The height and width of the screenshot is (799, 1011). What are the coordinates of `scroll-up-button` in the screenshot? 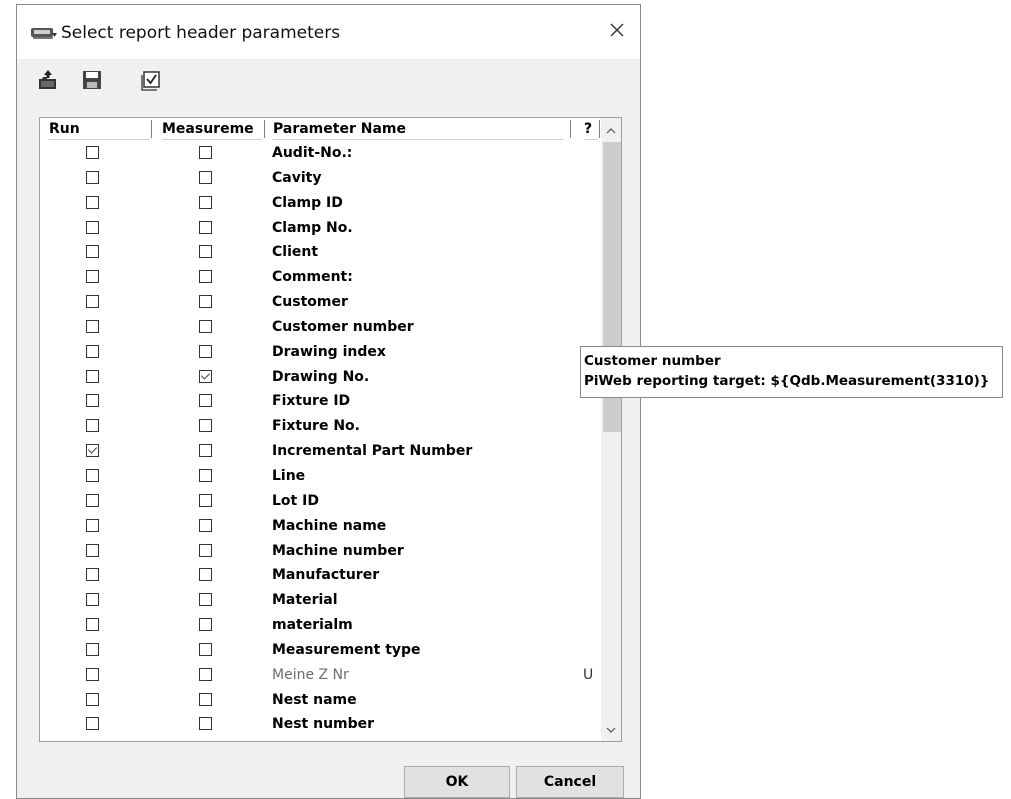 It's located at (611, 130).